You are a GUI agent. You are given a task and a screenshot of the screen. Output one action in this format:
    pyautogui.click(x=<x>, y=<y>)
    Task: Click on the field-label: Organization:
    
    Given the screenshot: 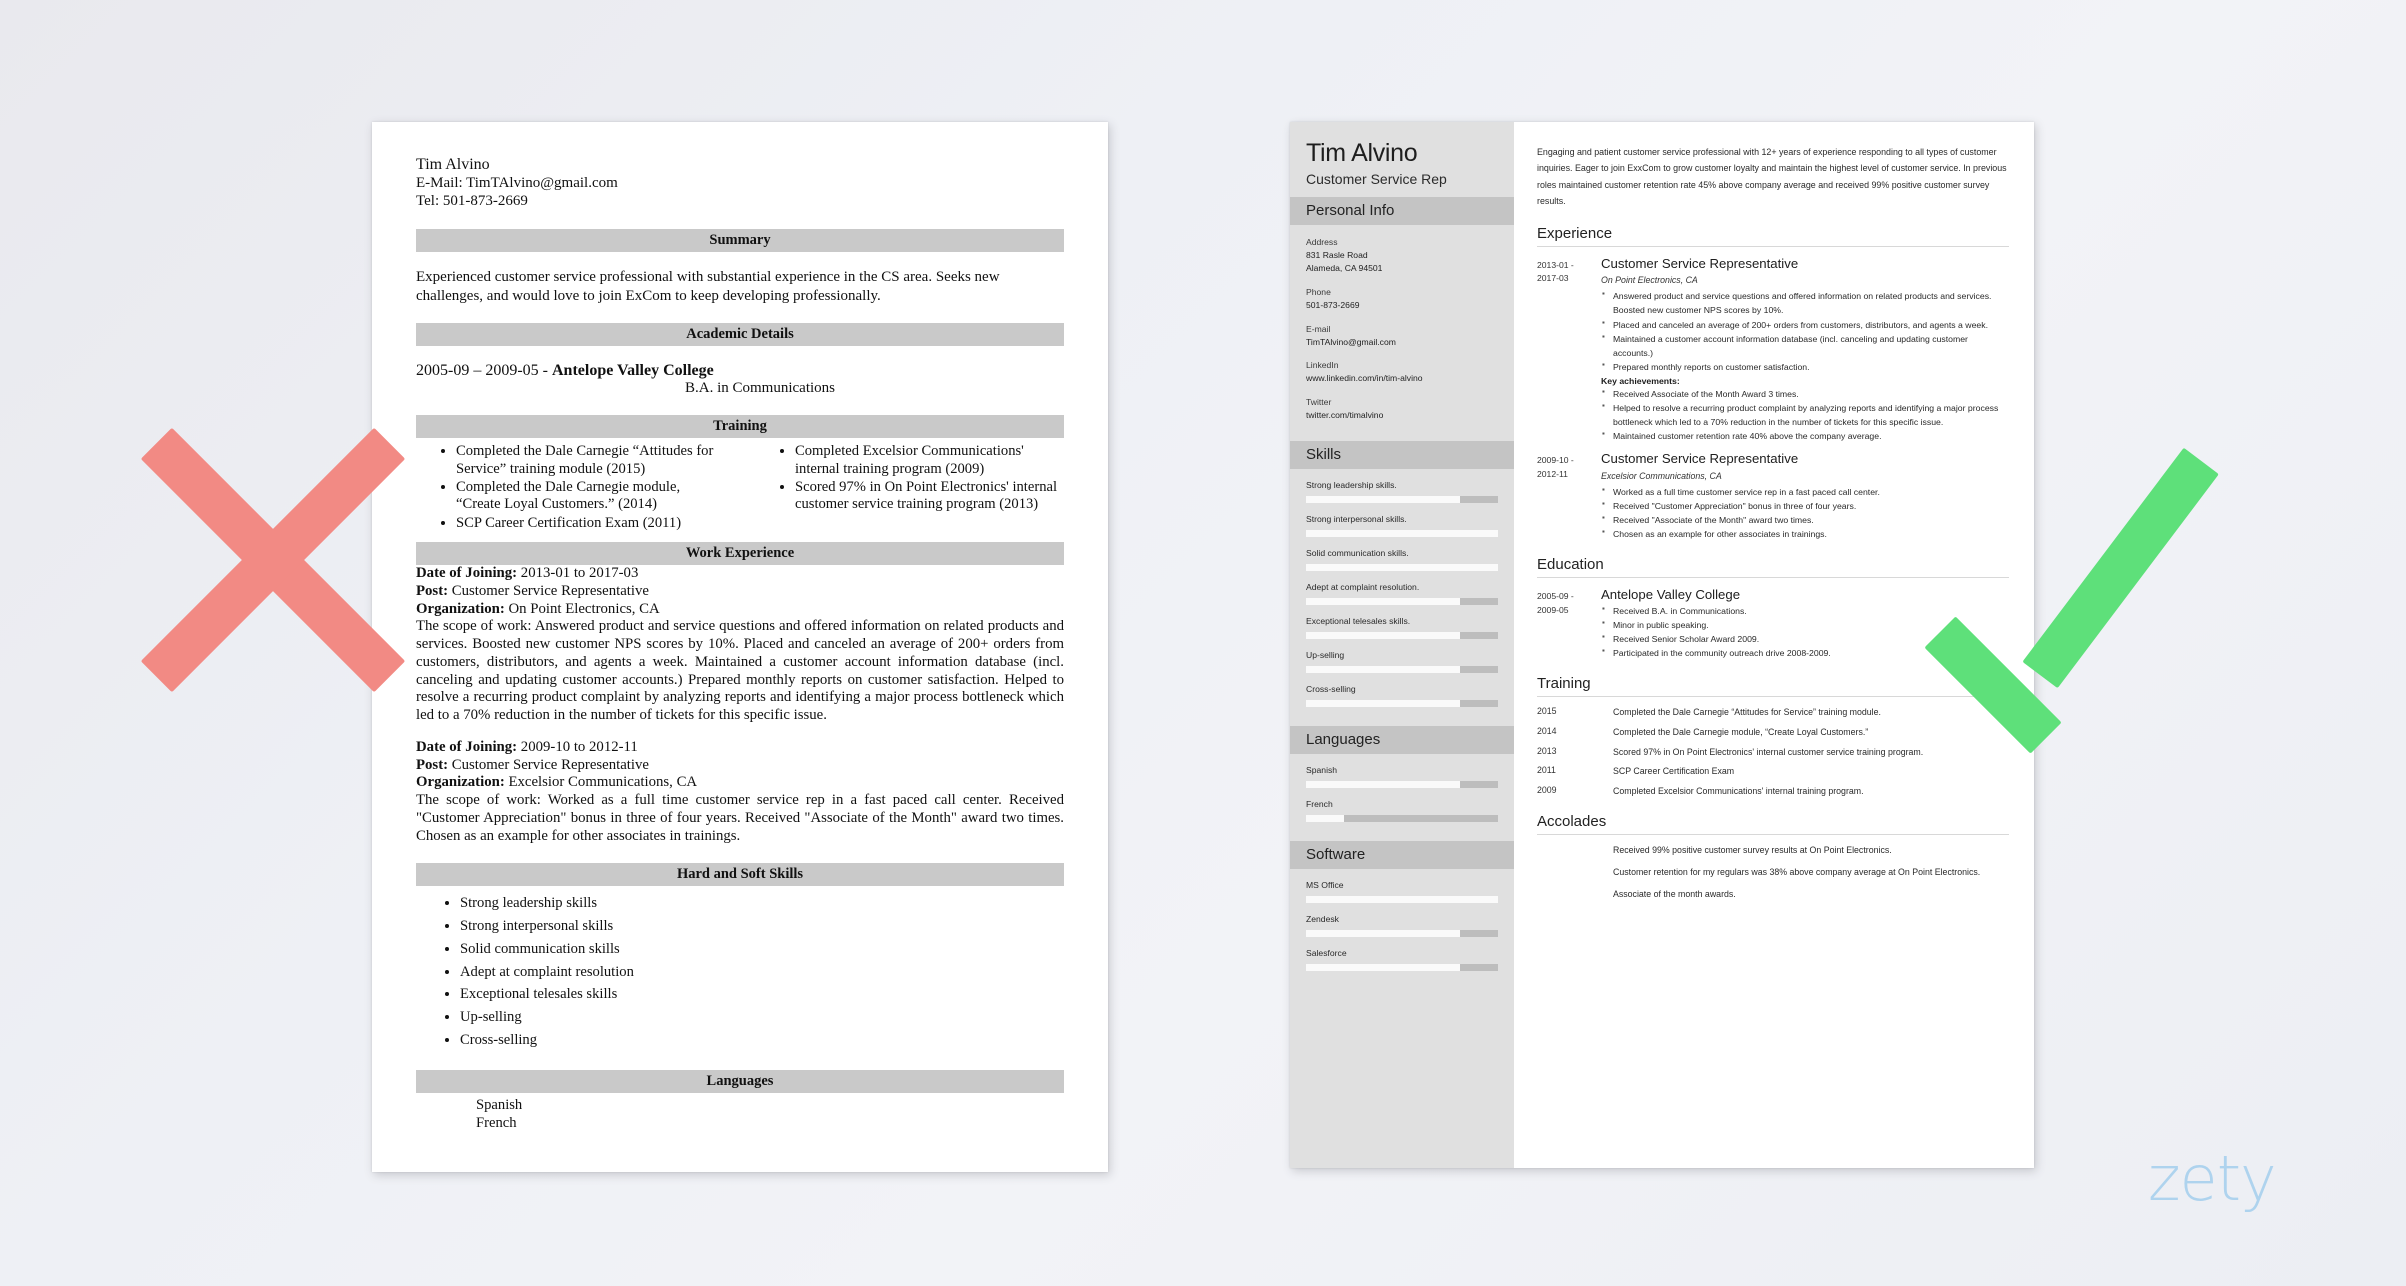 What is the action you would take?
    pyautogui.click(x=460, y=782)
    